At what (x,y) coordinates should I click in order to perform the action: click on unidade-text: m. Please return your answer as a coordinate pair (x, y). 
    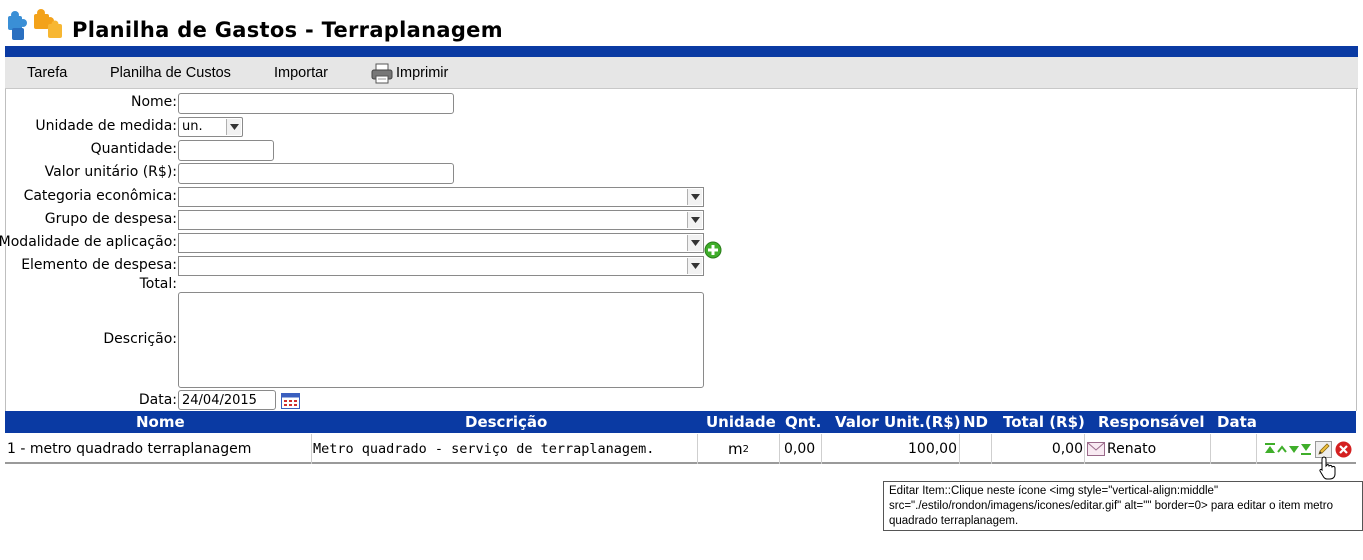
    Looking at the image, I should click on (735, 449).